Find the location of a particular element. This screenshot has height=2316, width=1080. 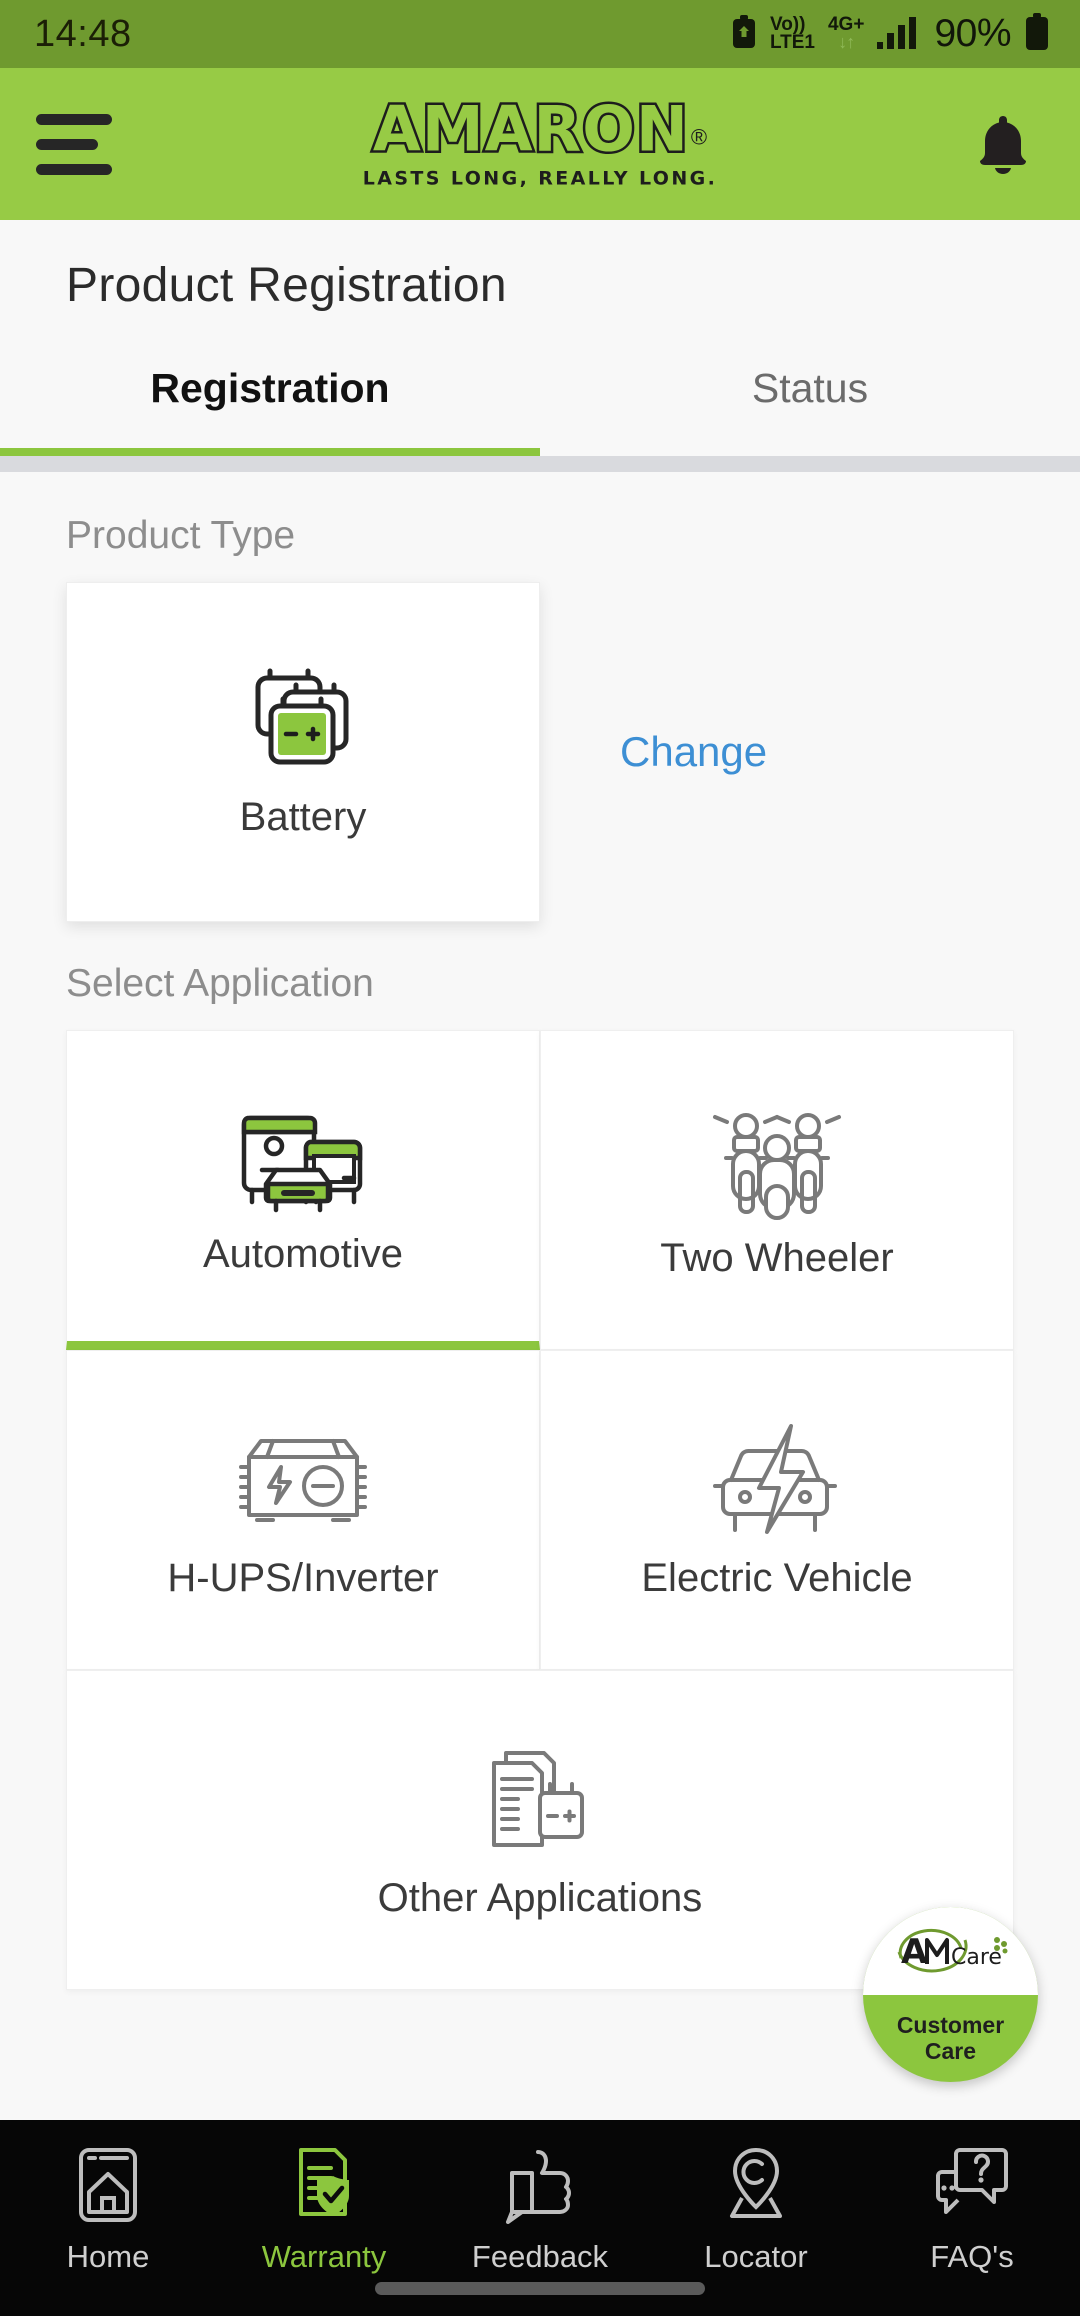

battery-percent-label: 90% is located at coordinates (972, 33).